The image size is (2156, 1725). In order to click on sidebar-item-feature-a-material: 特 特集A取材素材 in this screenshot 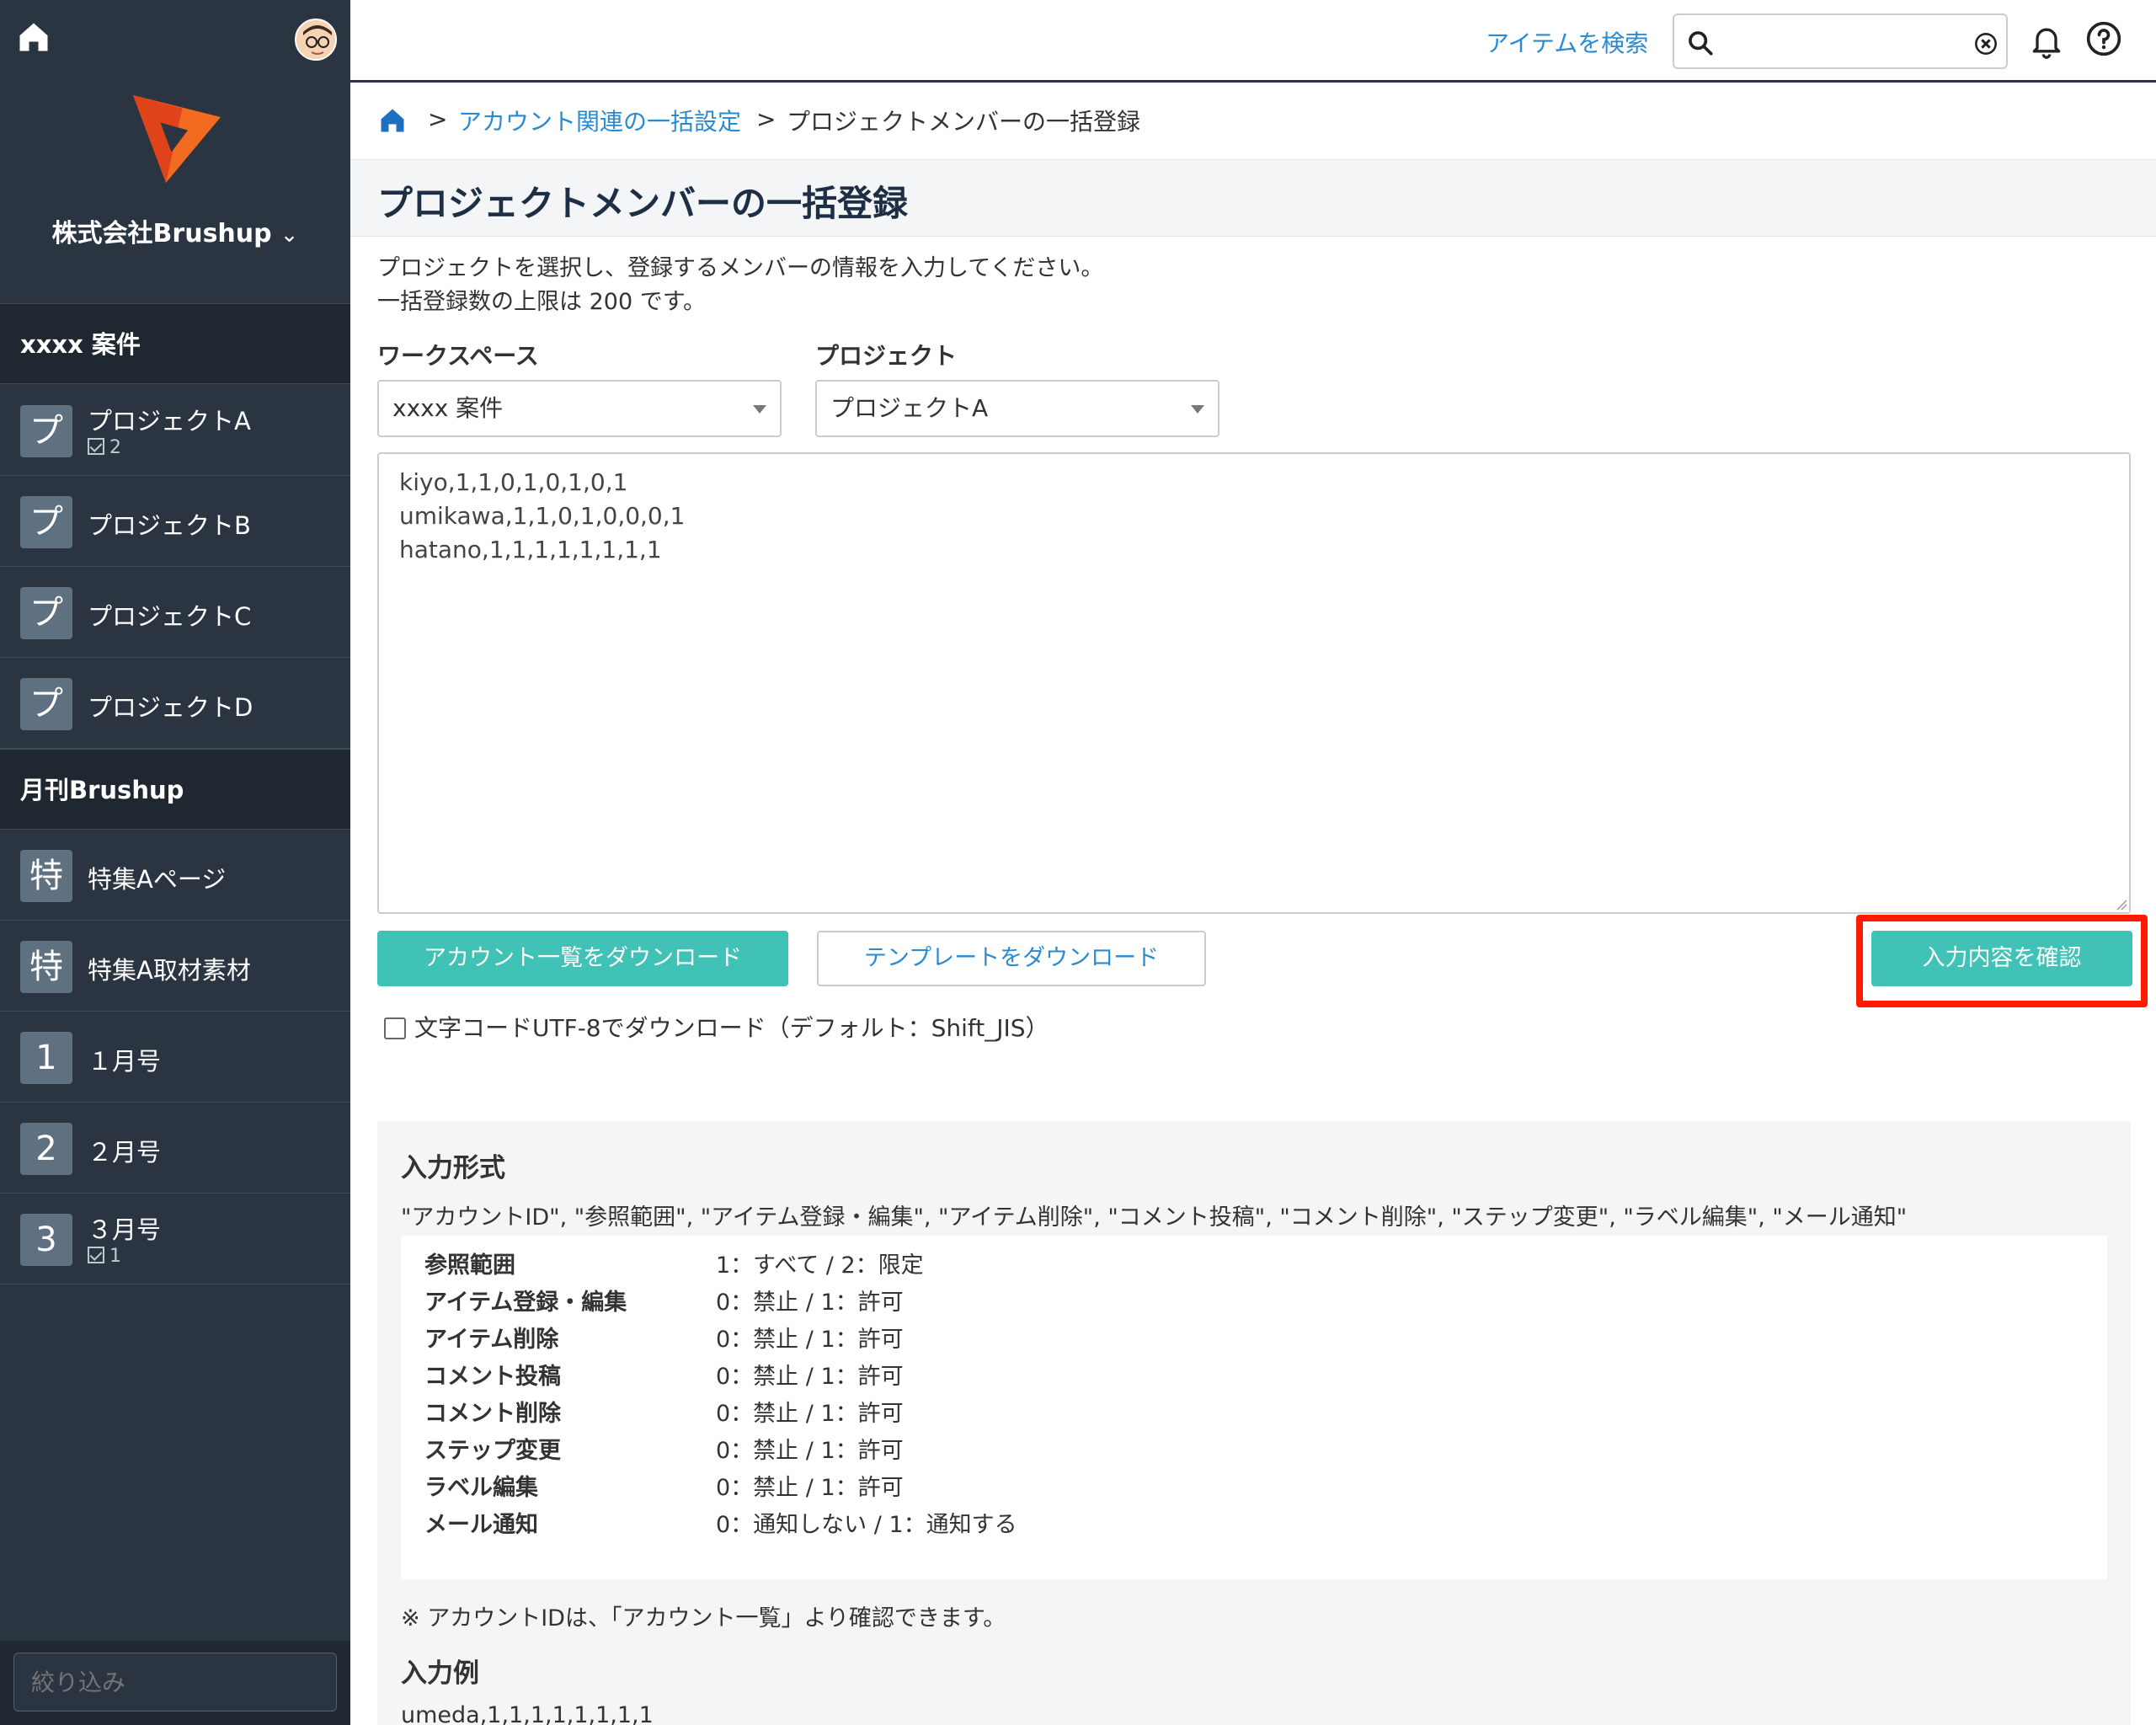, I will do `click(175, 966)`.